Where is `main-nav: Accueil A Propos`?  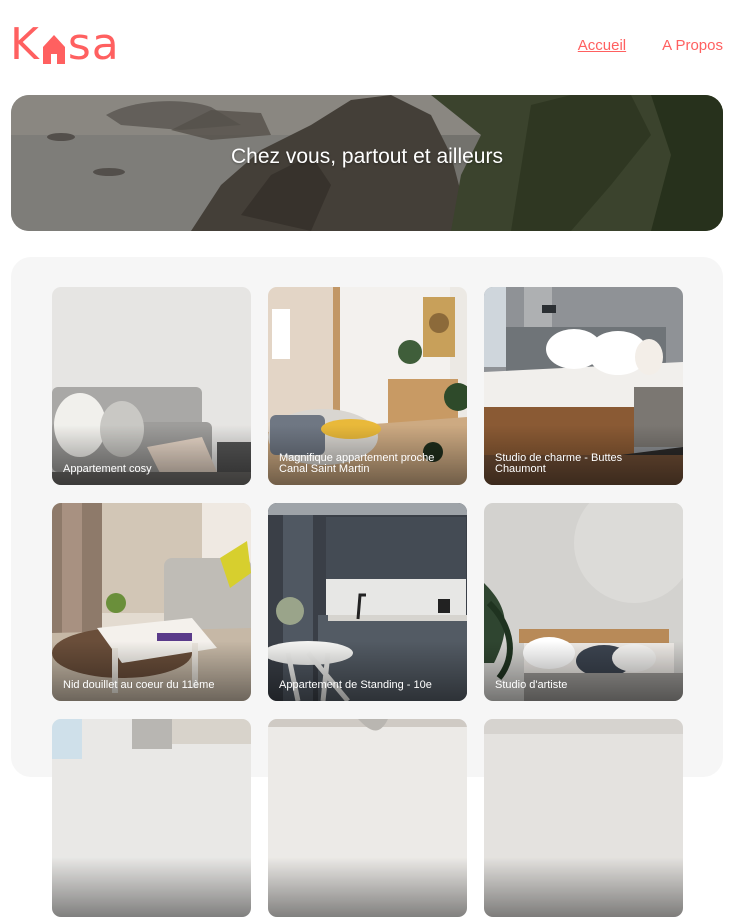 main-nav: Accueil A Propos is located at coordinates (650, 45).